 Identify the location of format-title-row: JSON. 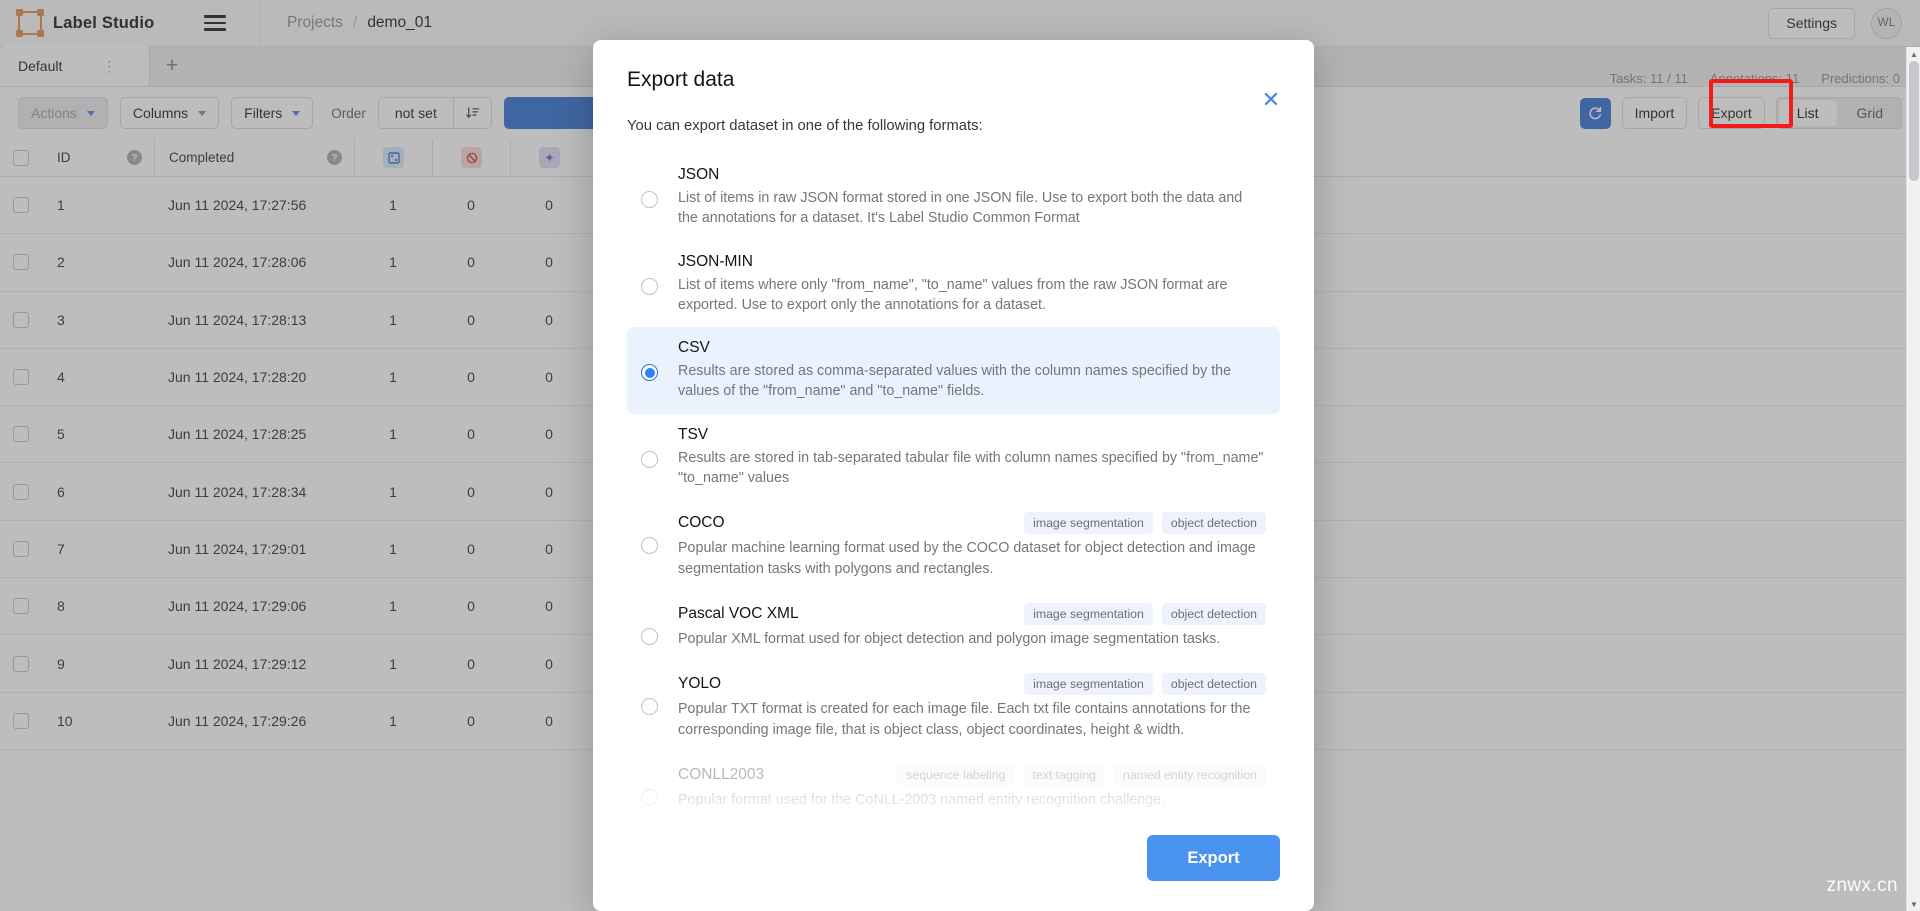
(972, 175).